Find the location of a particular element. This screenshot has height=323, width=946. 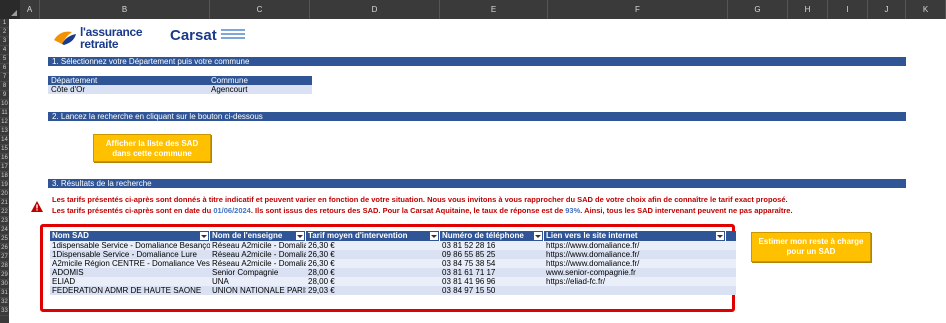

header-site: Lien vers le site internet is located at coordinates (635, 236).